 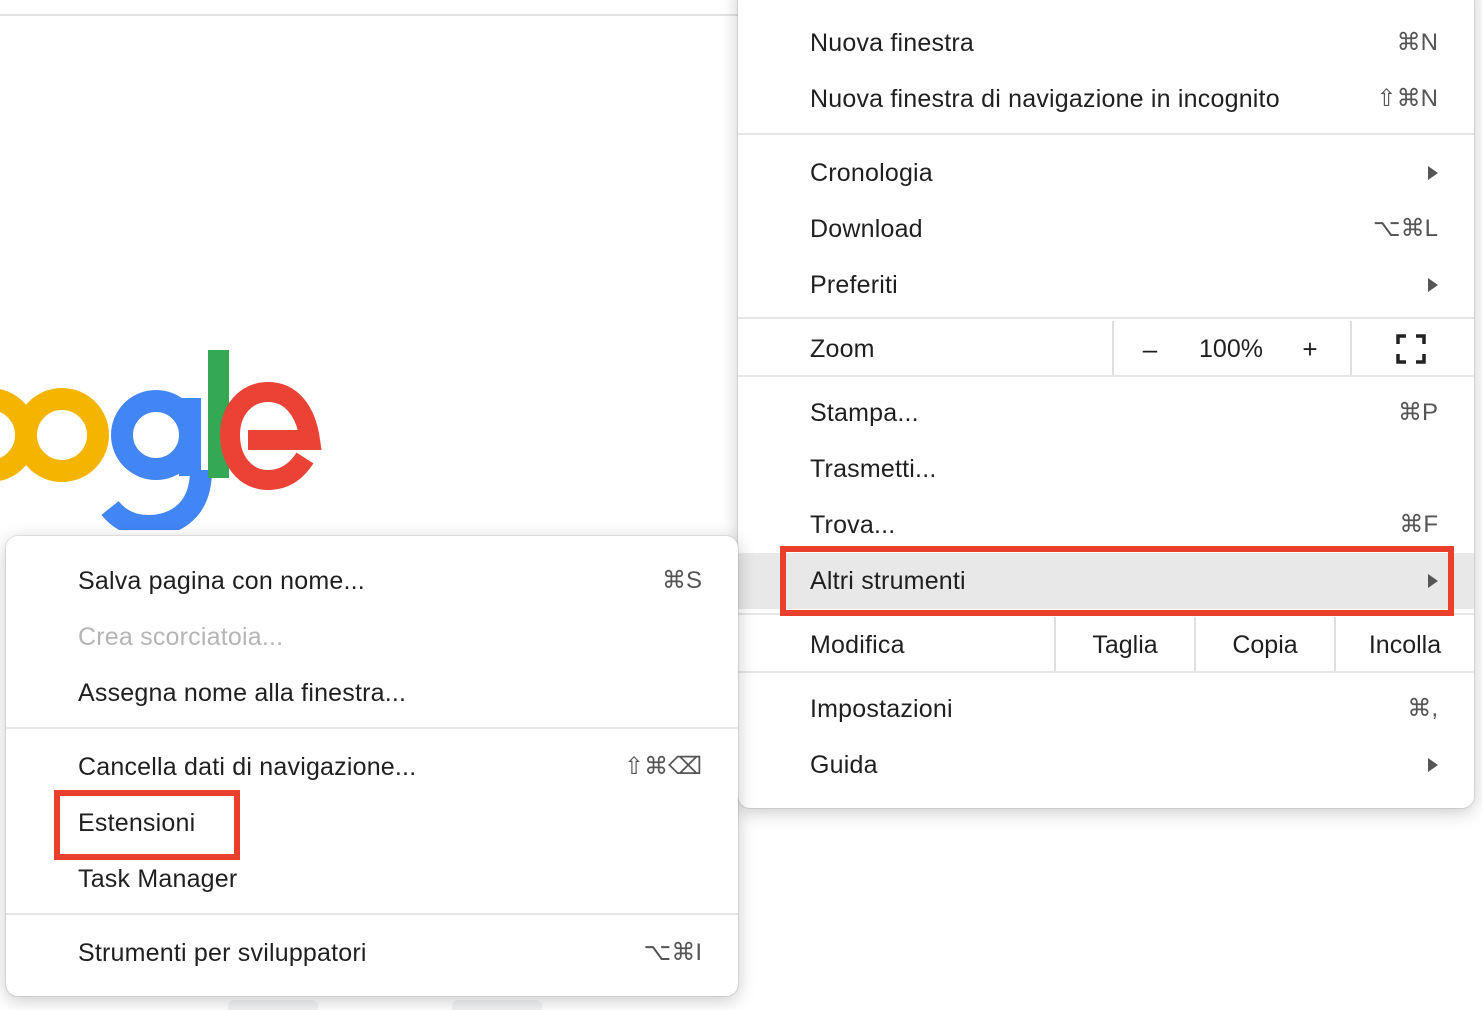 What do you see at coordinates (147, 825) in the screenshot?
I see `highlight-box-extensions` at bounding box center [147, 825].